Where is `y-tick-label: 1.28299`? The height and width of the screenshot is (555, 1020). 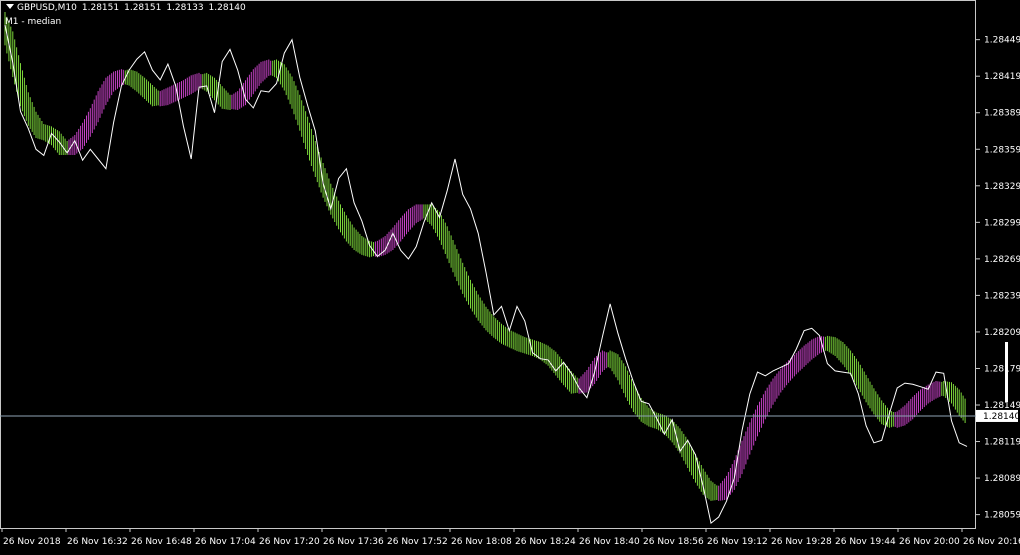 y-tick-label: 1.28299 is located at coordinates (1002, 223).